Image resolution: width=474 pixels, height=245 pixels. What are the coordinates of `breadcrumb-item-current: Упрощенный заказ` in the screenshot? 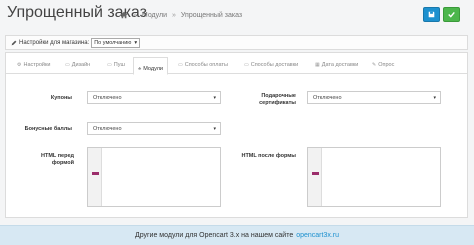 It's located at (211, 15).